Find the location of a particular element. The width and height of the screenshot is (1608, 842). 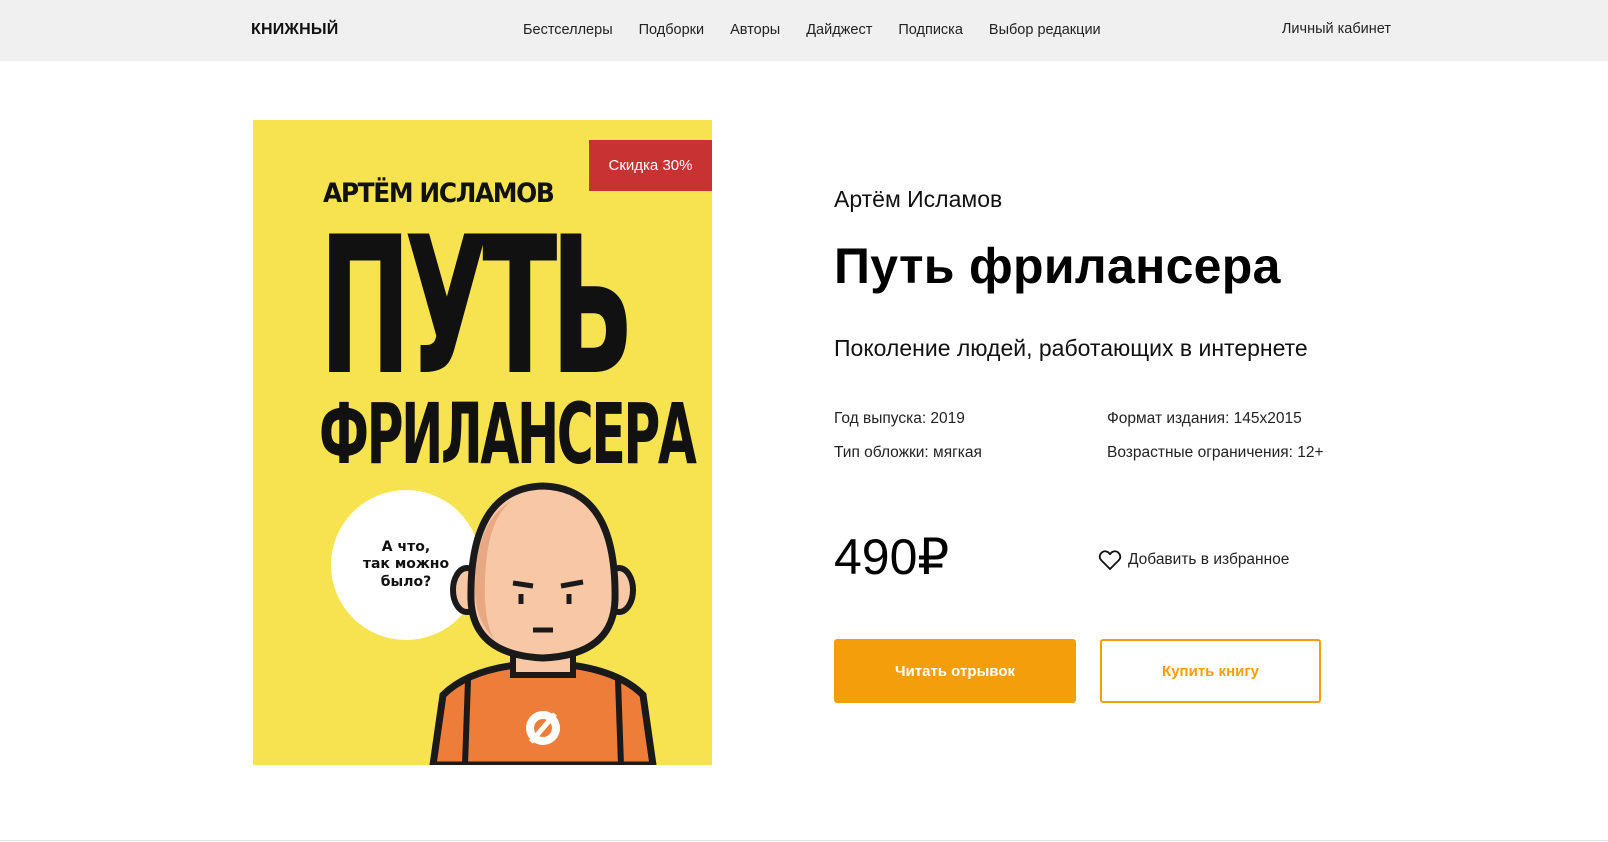

cover-title-line2: ФРИЛАНСЕРА is located at coordinates (508, 434).